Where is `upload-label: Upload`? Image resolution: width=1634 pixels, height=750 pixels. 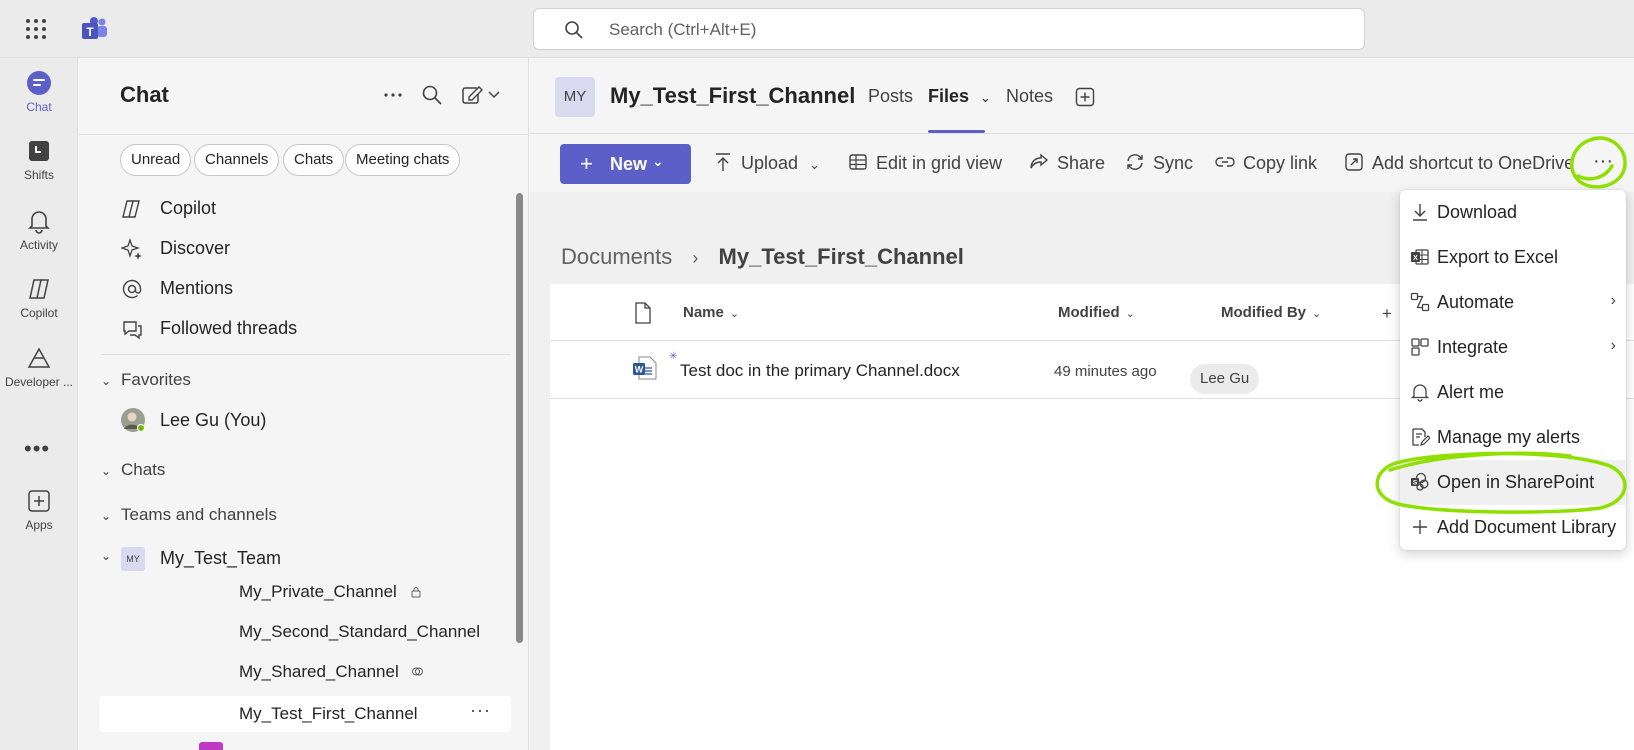 upload-label: Upload is located at coordinates (770, 163).